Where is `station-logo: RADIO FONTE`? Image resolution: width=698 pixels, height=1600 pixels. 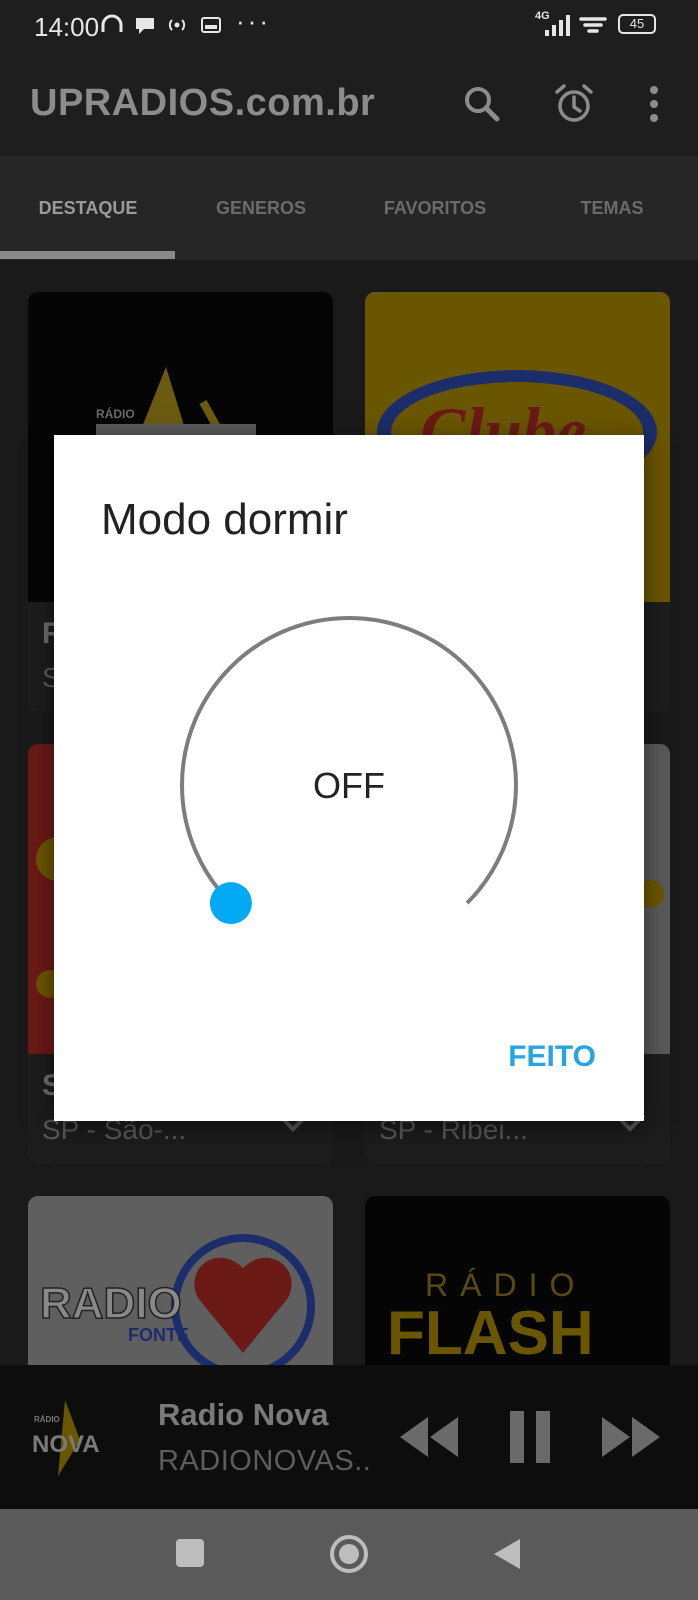
station-logo: RADIO FONTE is located at coordinates (180, 1280).